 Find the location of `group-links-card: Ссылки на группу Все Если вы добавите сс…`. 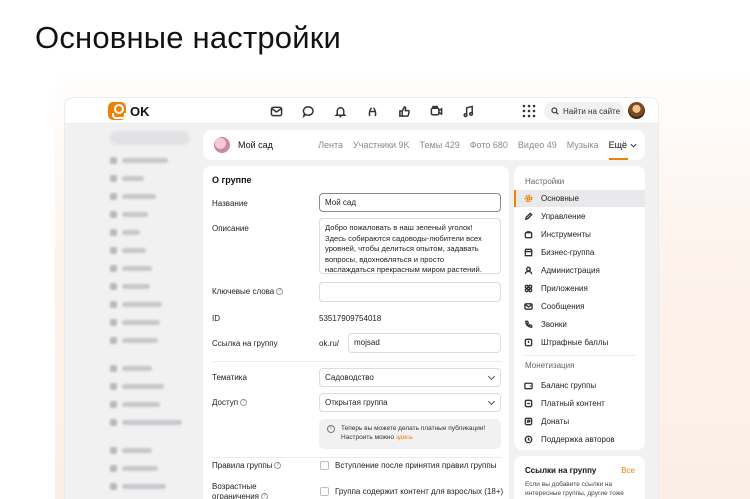

group-links-card: Ссылки на группу Все Если вы добавите сс… is located at coordinates (579, 477).